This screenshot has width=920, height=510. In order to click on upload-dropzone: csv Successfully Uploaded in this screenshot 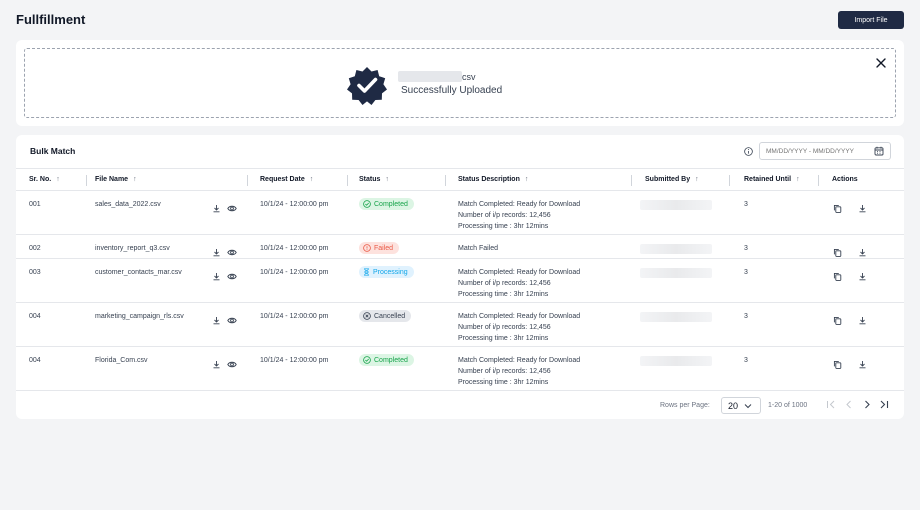, I will do `click(460, 83)`.